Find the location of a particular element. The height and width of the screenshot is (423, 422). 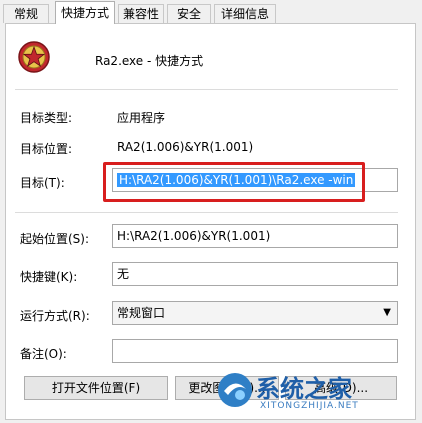

shortcut-key-label: 快捷键(K): is located at coordinates (49, 277).